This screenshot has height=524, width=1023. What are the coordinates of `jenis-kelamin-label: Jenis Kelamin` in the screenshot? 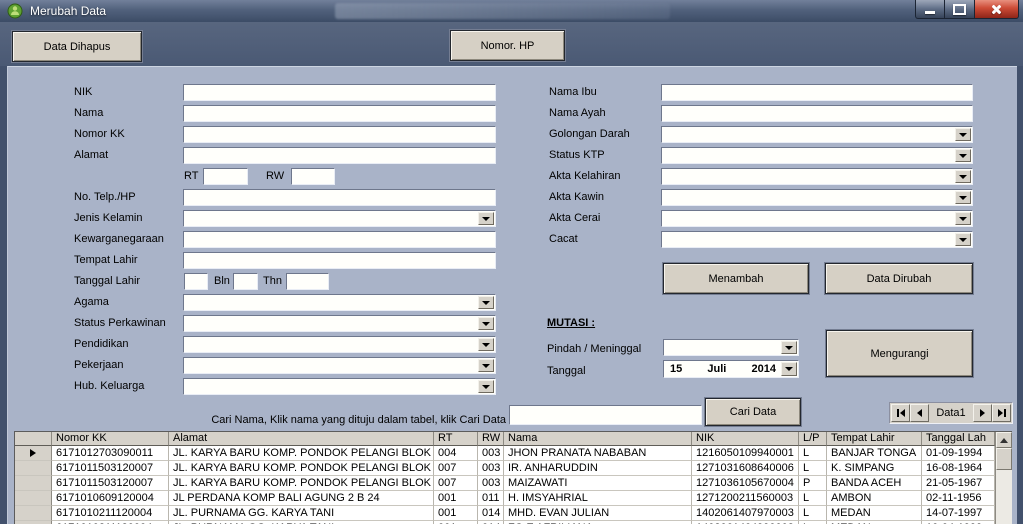 It's located at (108, 218).